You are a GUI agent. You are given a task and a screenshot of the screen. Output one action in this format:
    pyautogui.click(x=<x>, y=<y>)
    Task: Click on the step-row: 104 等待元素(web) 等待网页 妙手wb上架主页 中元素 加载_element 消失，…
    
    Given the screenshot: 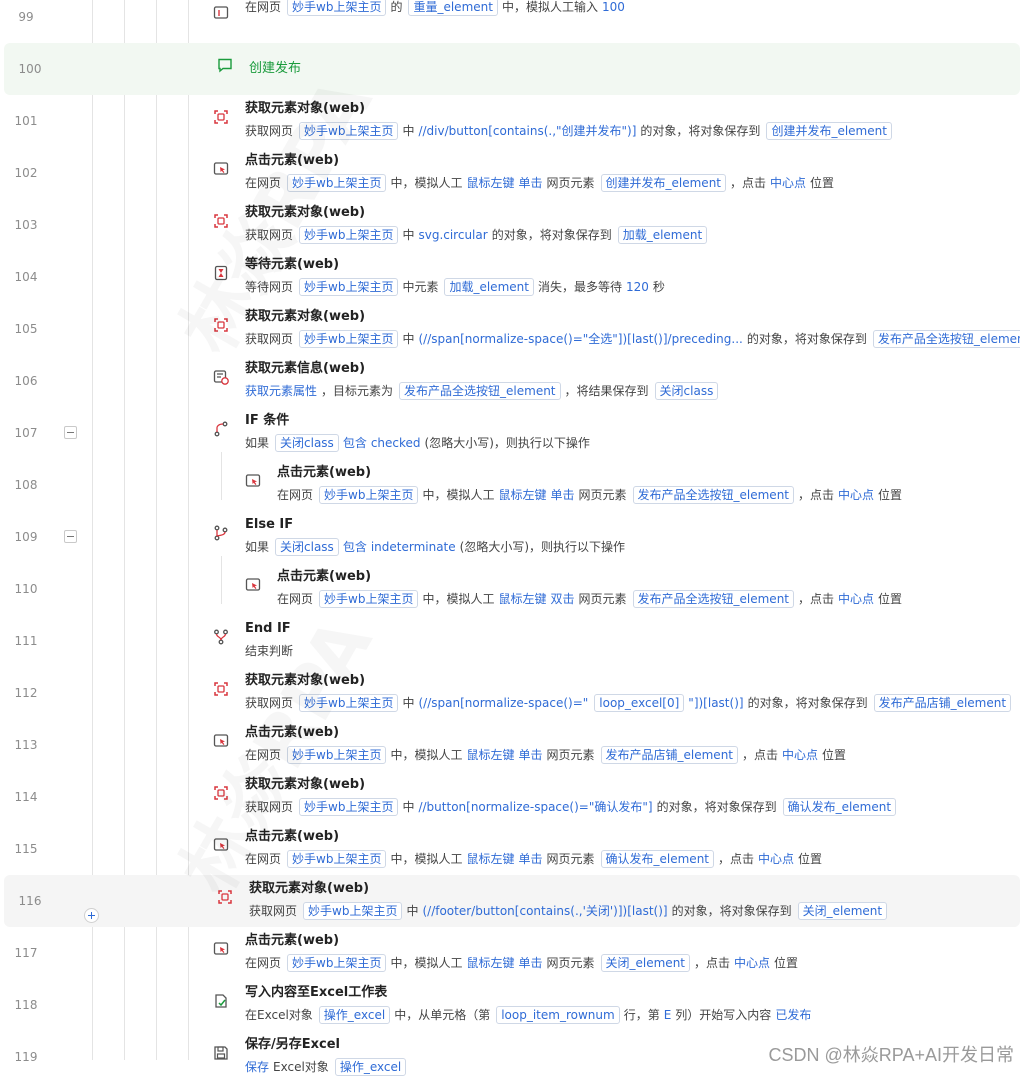 What is the action you would take?
    pyautogui.click(x=510, y=277)
    